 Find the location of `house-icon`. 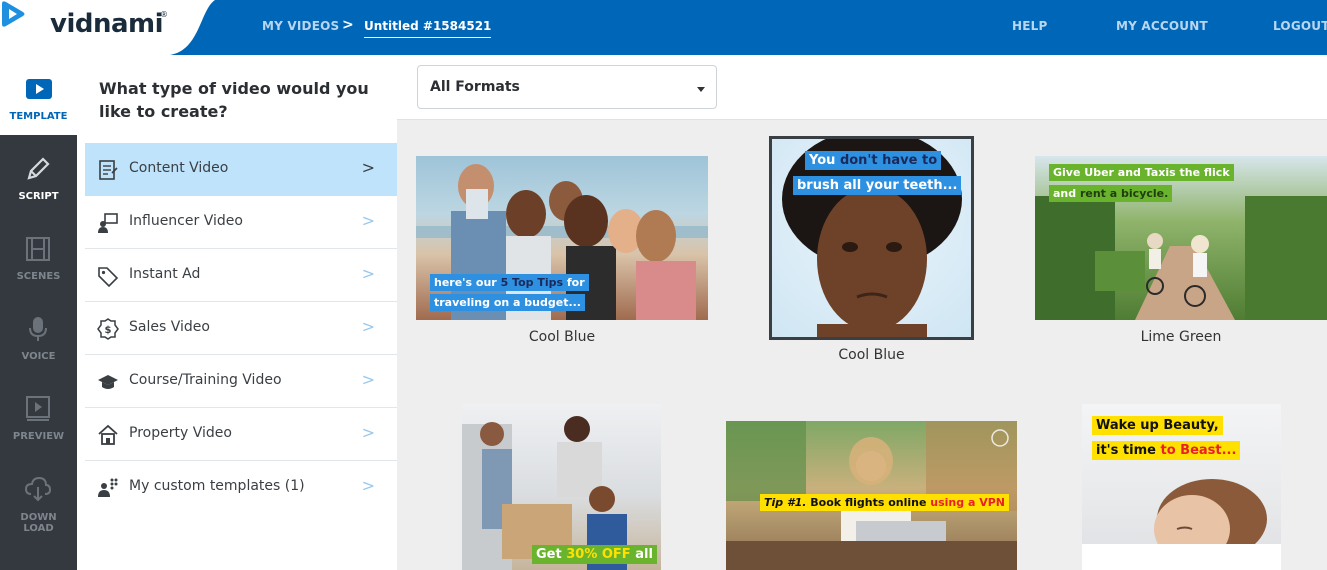

house-icon is located at coordinates (108, 434).